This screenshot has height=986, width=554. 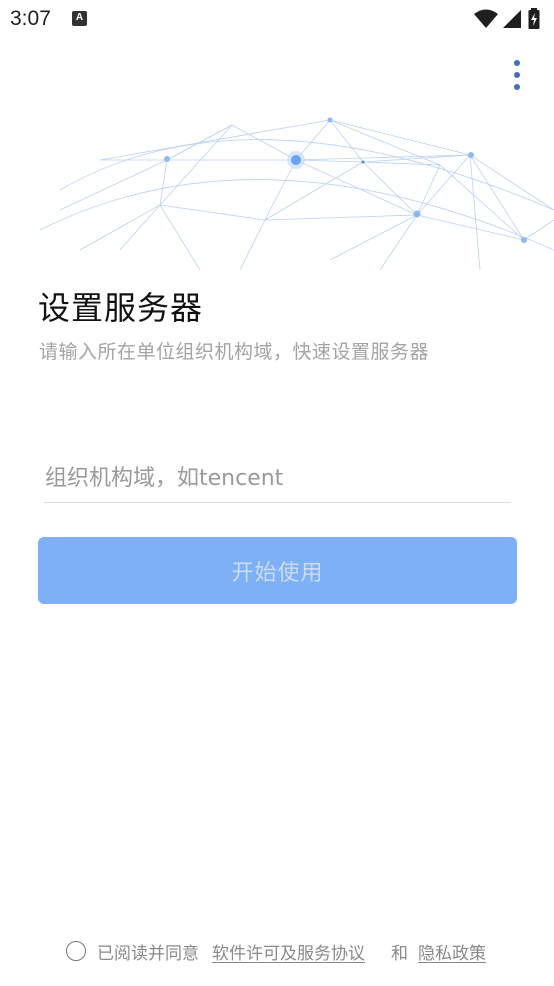 I want to click on privacy-link: 隐私政策, so click(x=452, y=951).